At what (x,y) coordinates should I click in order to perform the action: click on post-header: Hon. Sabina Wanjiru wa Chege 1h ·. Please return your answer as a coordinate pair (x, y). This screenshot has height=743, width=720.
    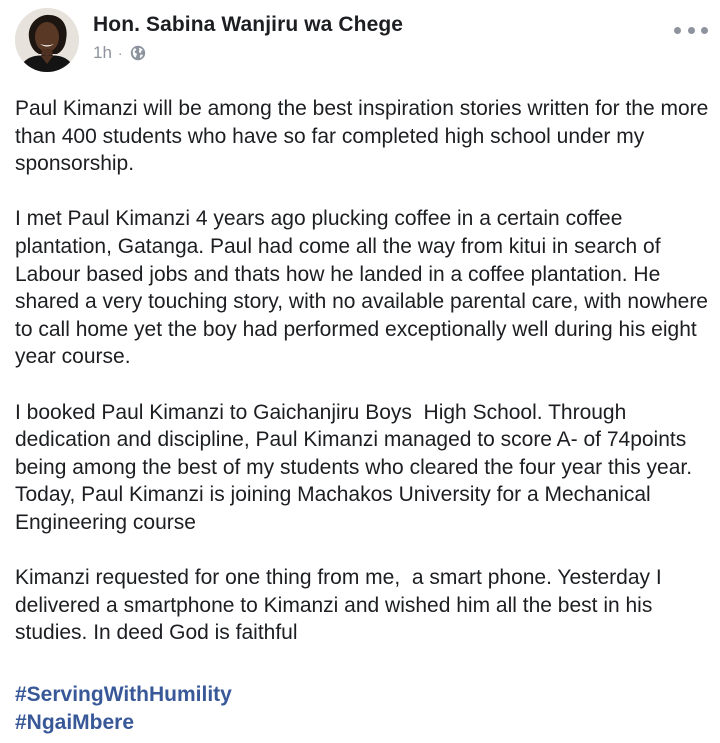
    Looking at the image, I should click on (360, 46).